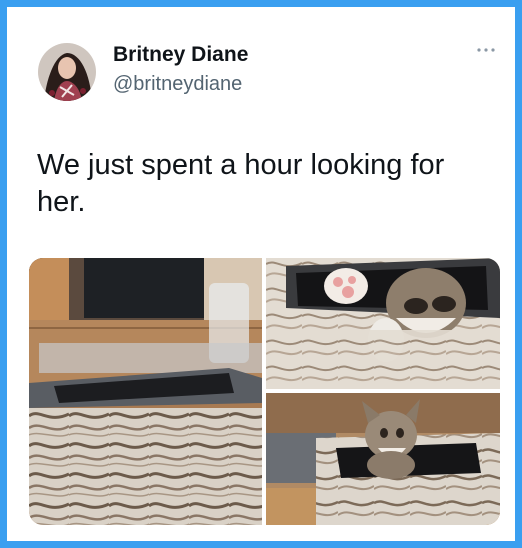 Image resolution: width=522 pixels, height=548 pixels. I want to click on photo-kitten-paws-in-box, so click(383, 323).